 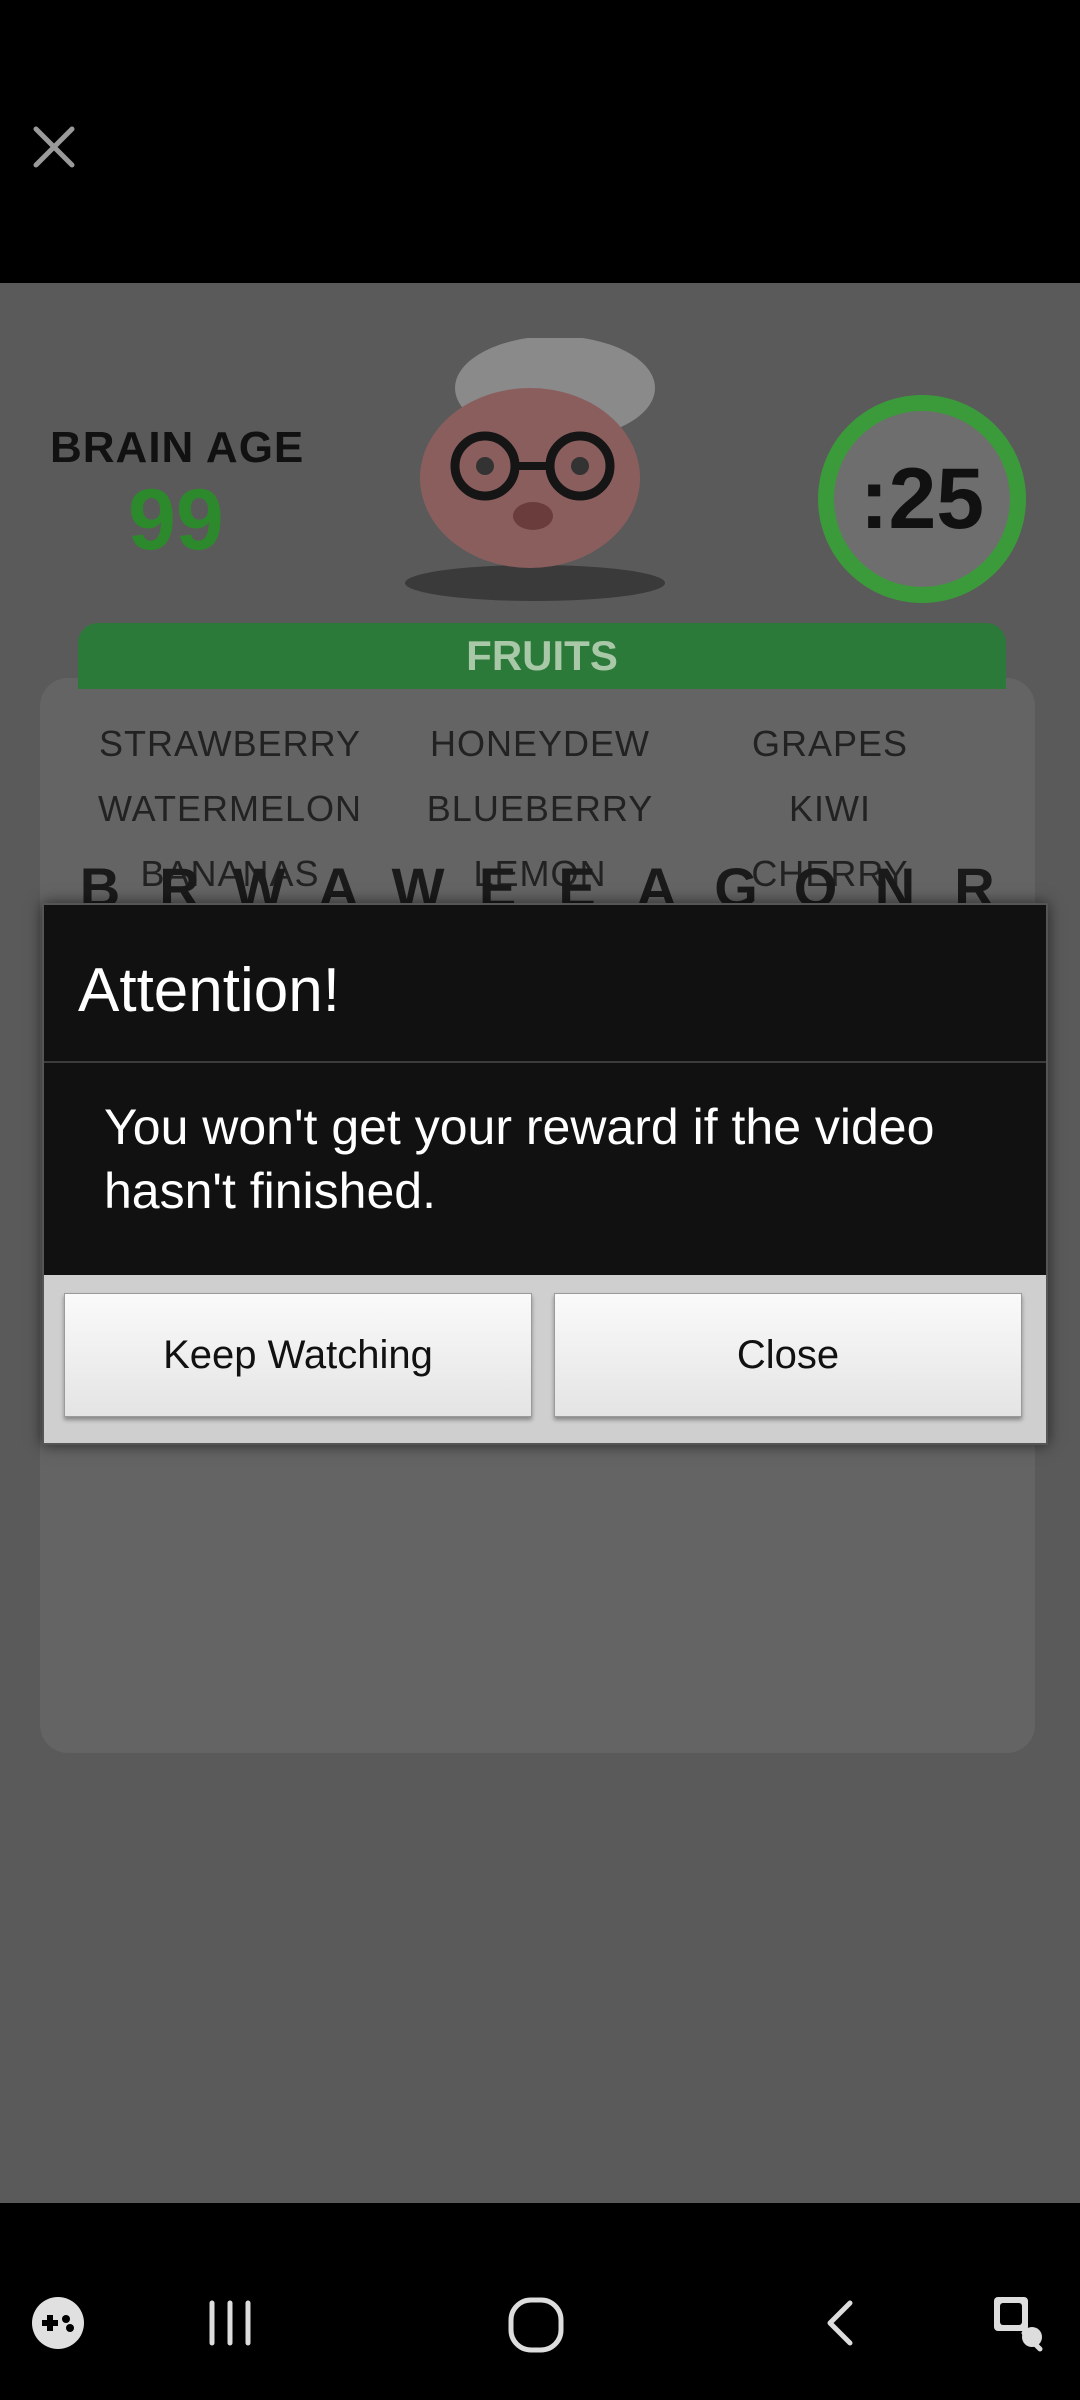 I want to click on close-ad-button, so click(x=54, y=147).